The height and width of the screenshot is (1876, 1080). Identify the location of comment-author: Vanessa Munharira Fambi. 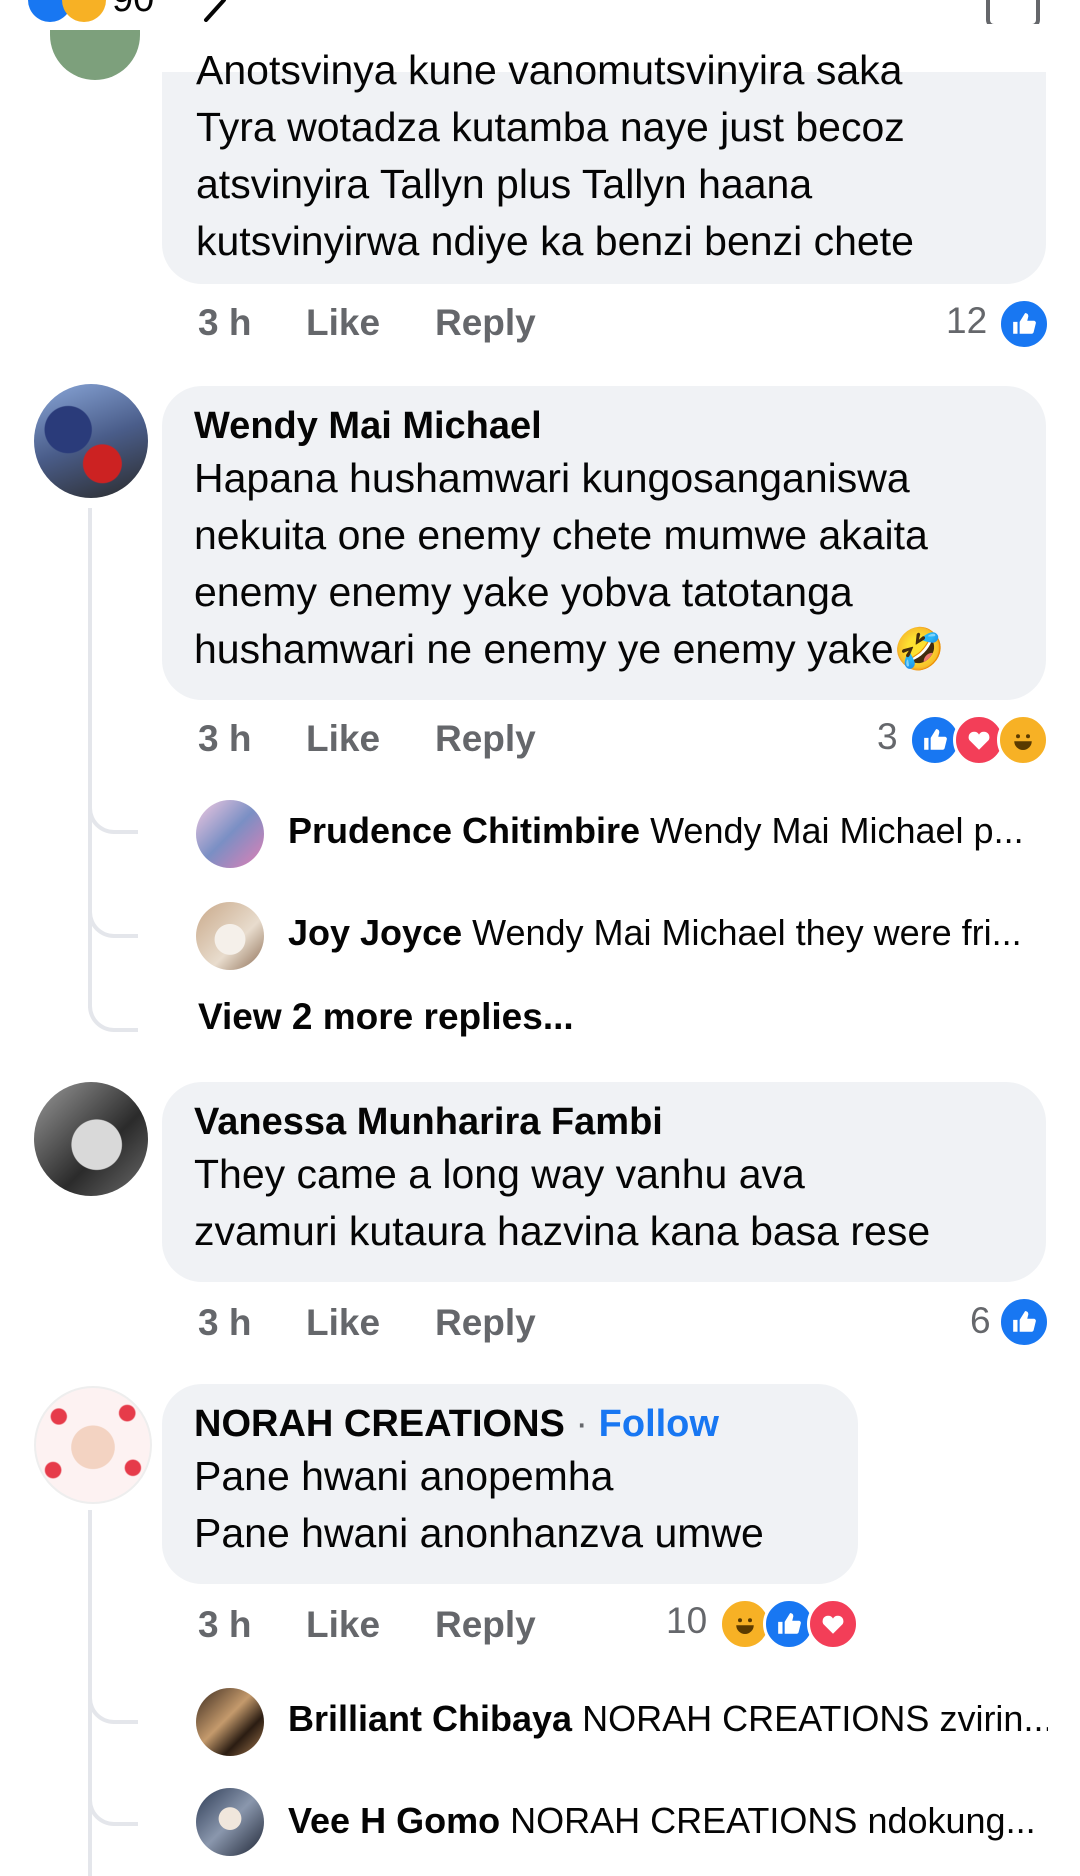
(604, 1122).